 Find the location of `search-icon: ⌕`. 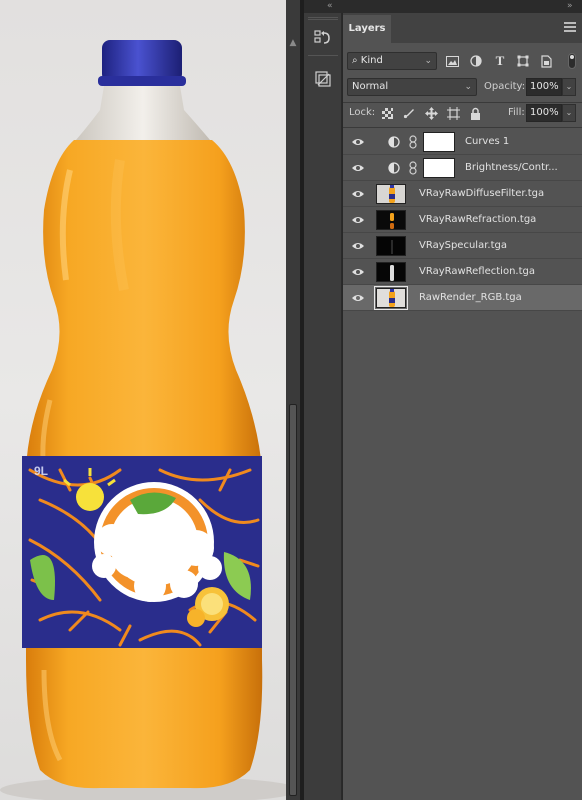

search-icon: ⌕ is located at coordinates (355, 60).